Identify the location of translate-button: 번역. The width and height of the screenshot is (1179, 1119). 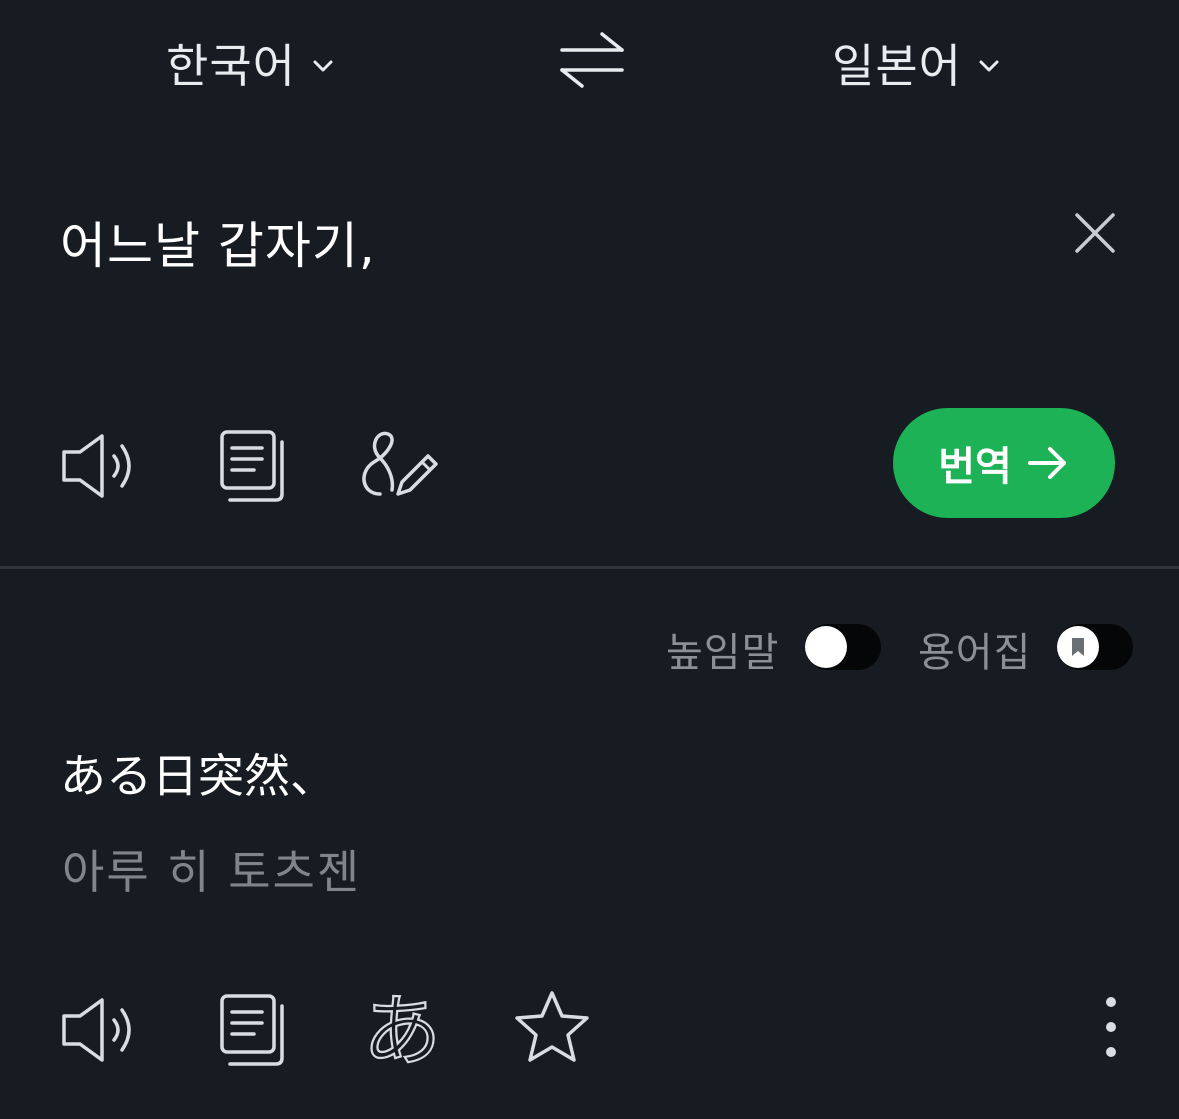
(1004, 463).